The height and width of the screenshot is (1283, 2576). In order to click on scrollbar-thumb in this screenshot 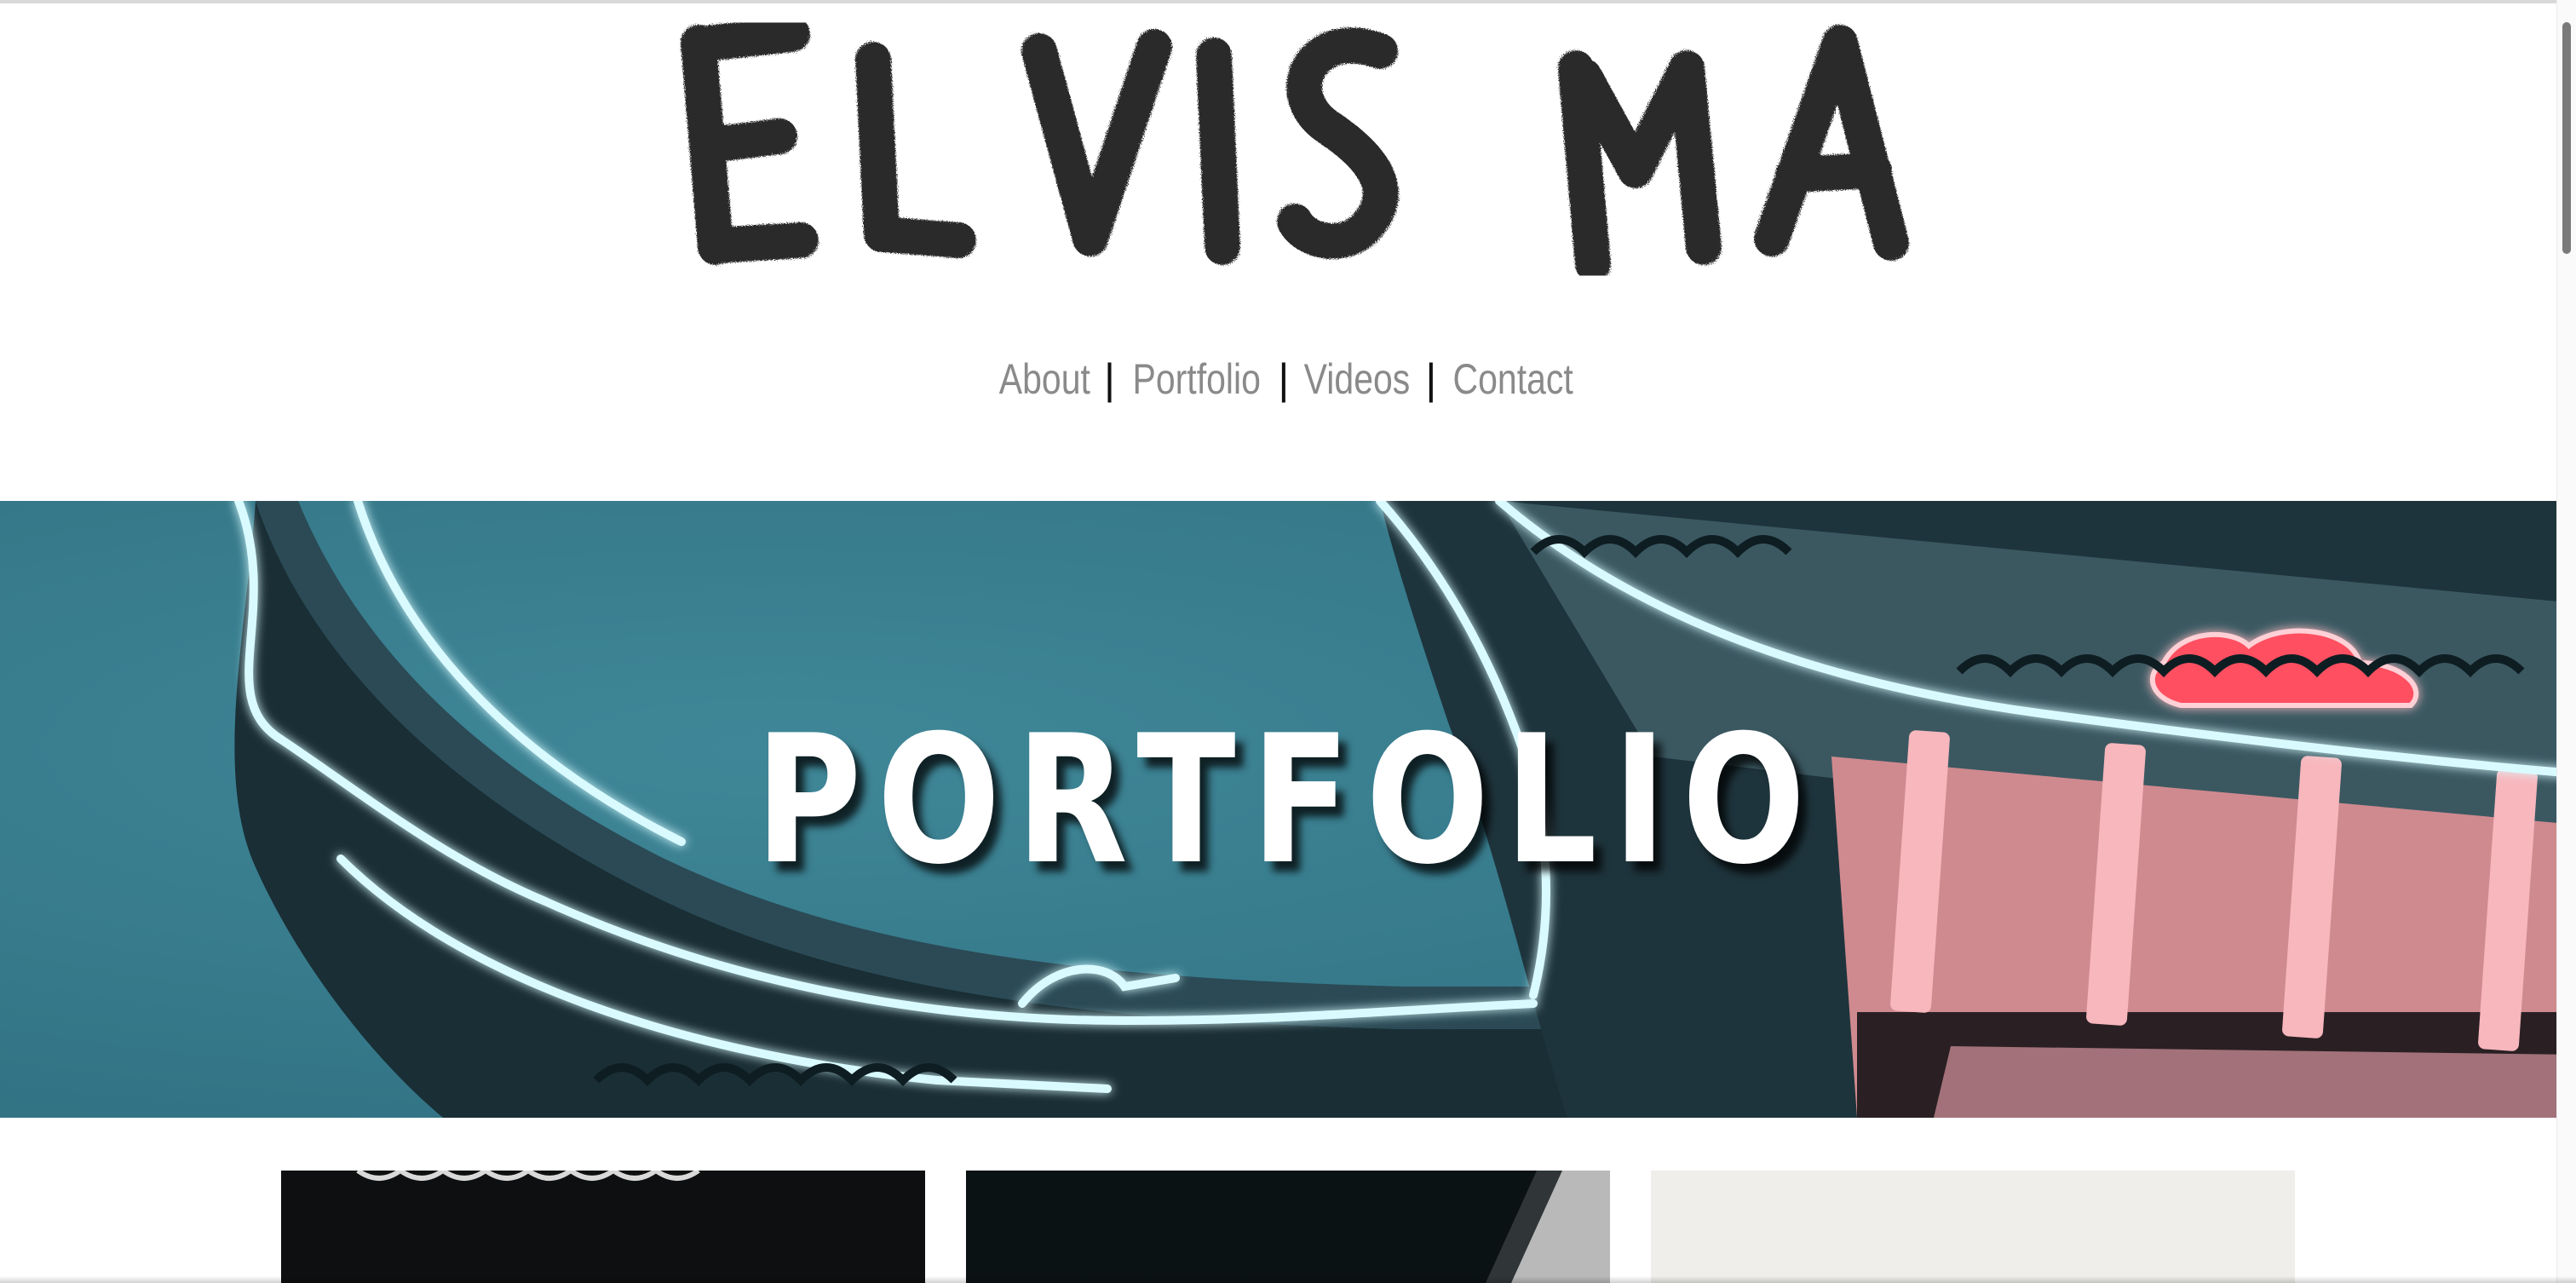, I will do `click(2567, 138)`.